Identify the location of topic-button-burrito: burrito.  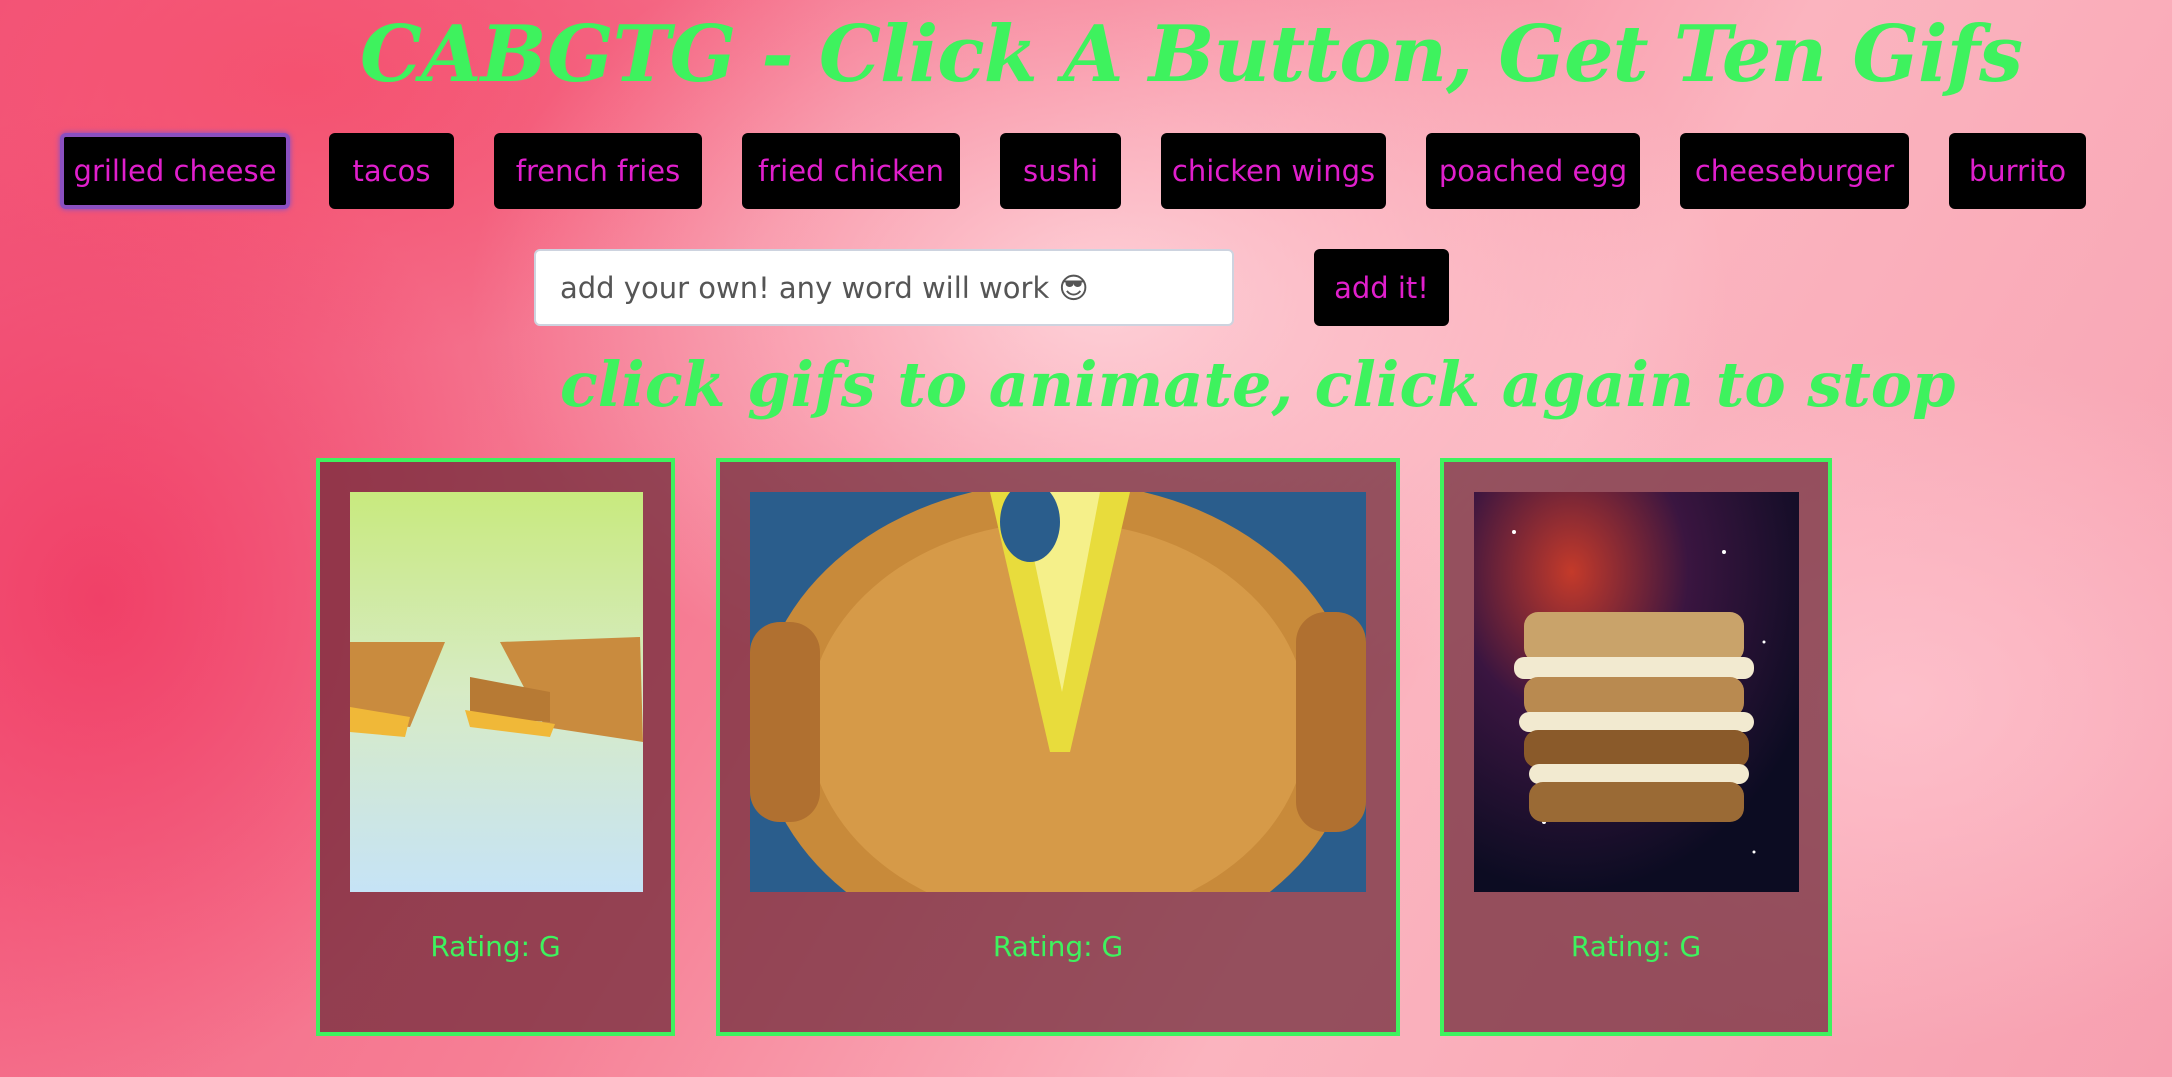
(2017, 171).